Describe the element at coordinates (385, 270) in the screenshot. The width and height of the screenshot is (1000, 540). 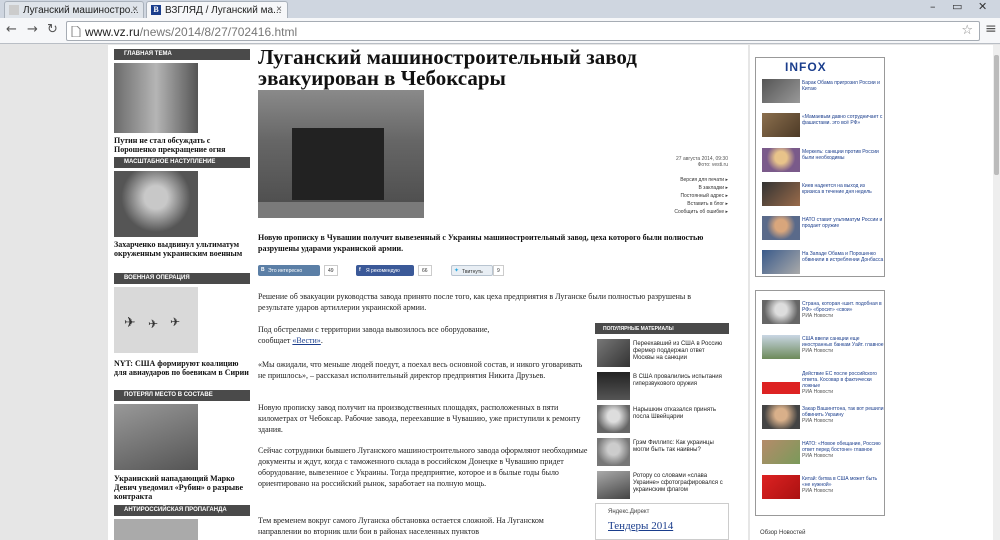
I see `fb-share-button: f Я рекомендую` at that location.